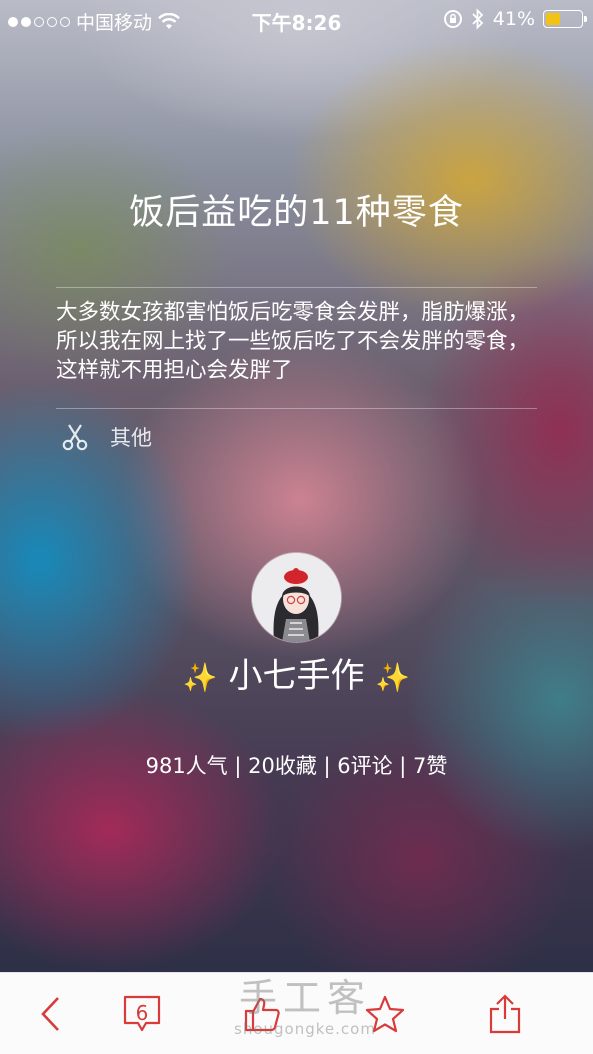  Describe the element at coordinates (478, 19) in the screenshot. I see `bluetooth-icon` at that location.